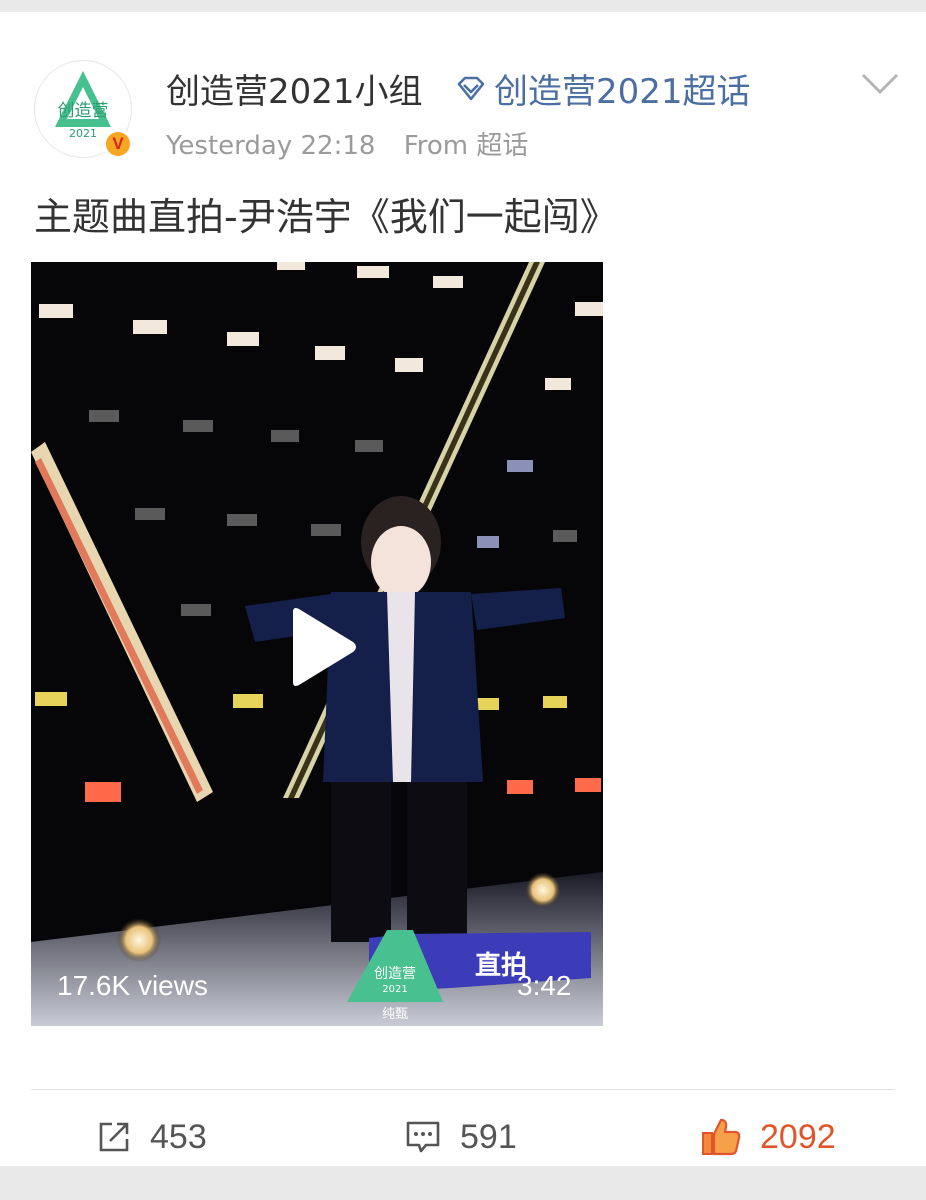 The image size is (926, 1200). What do you see at coordinates (721, 1137) in the screenshot?
I see `thumbs-up-icon` at bounding box center [721, 1137].